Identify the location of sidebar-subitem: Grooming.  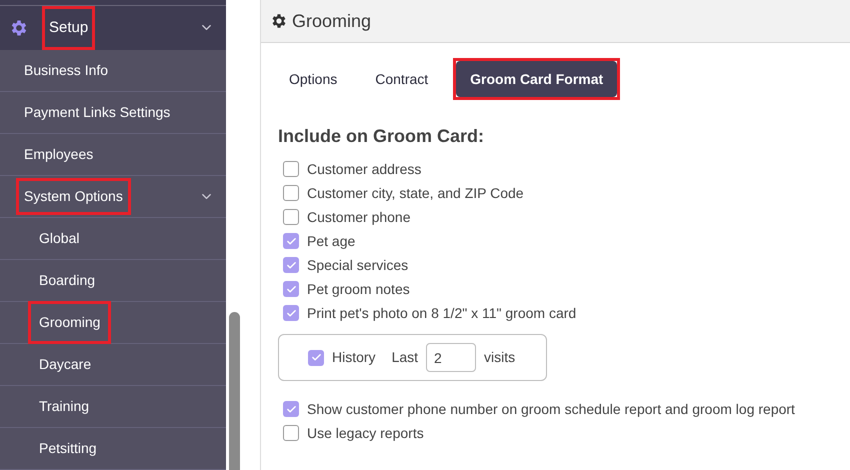
(113, 323).